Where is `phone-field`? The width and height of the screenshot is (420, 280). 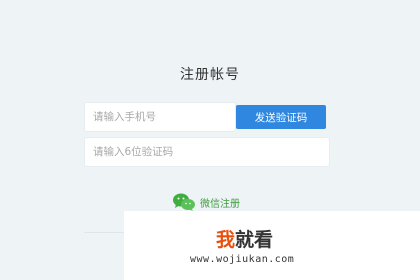 phone-field is located at coordinates (160, 117).